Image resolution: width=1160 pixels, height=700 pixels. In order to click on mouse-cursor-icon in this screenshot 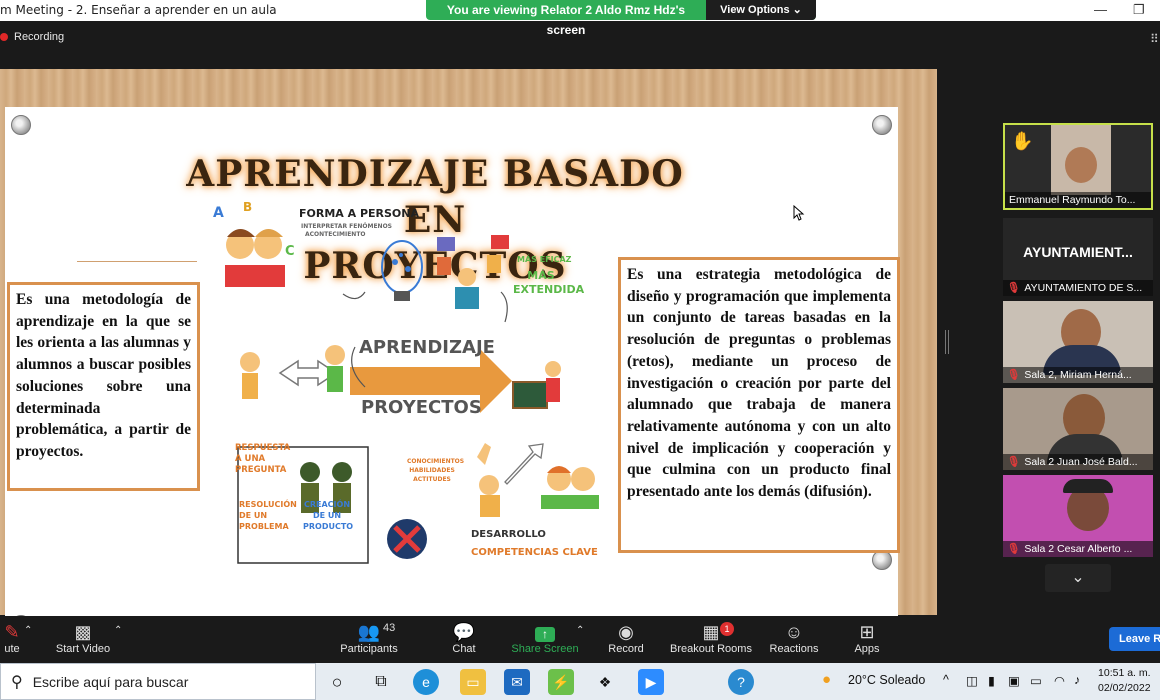, I will do `click(799, 213)`.